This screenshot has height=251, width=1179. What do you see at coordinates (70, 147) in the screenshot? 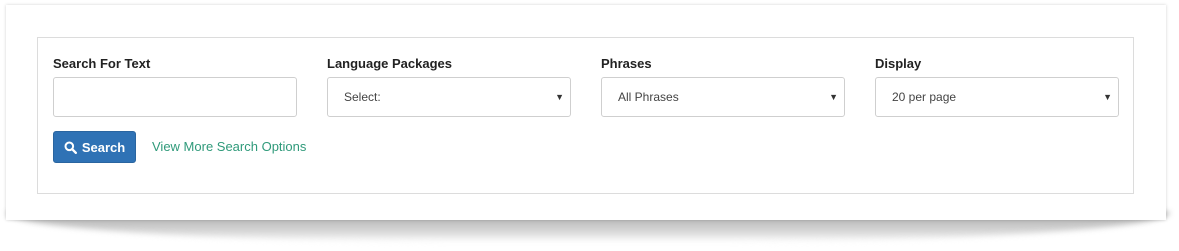
I see `search-icon` at bounding box center [70, 147].